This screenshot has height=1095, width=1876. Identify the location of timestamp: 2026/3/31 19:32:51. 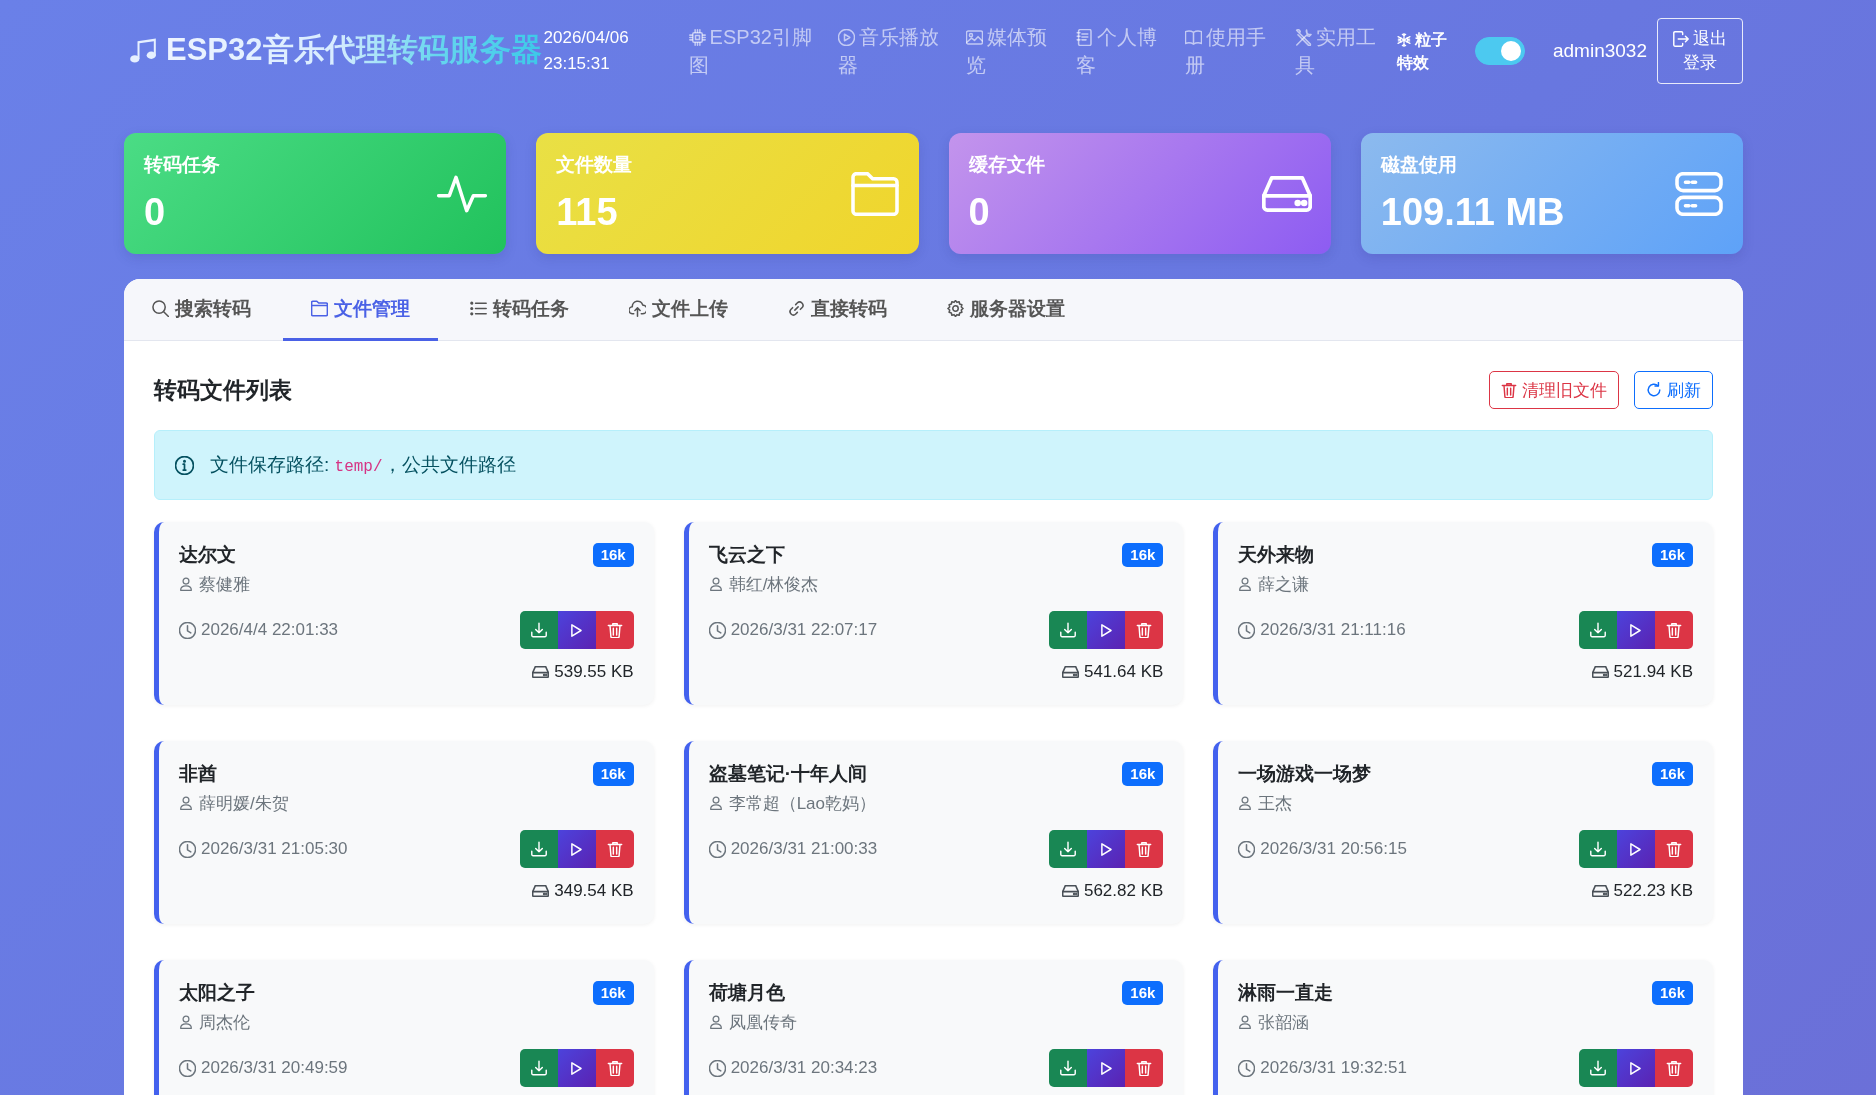
(1333, 1068).